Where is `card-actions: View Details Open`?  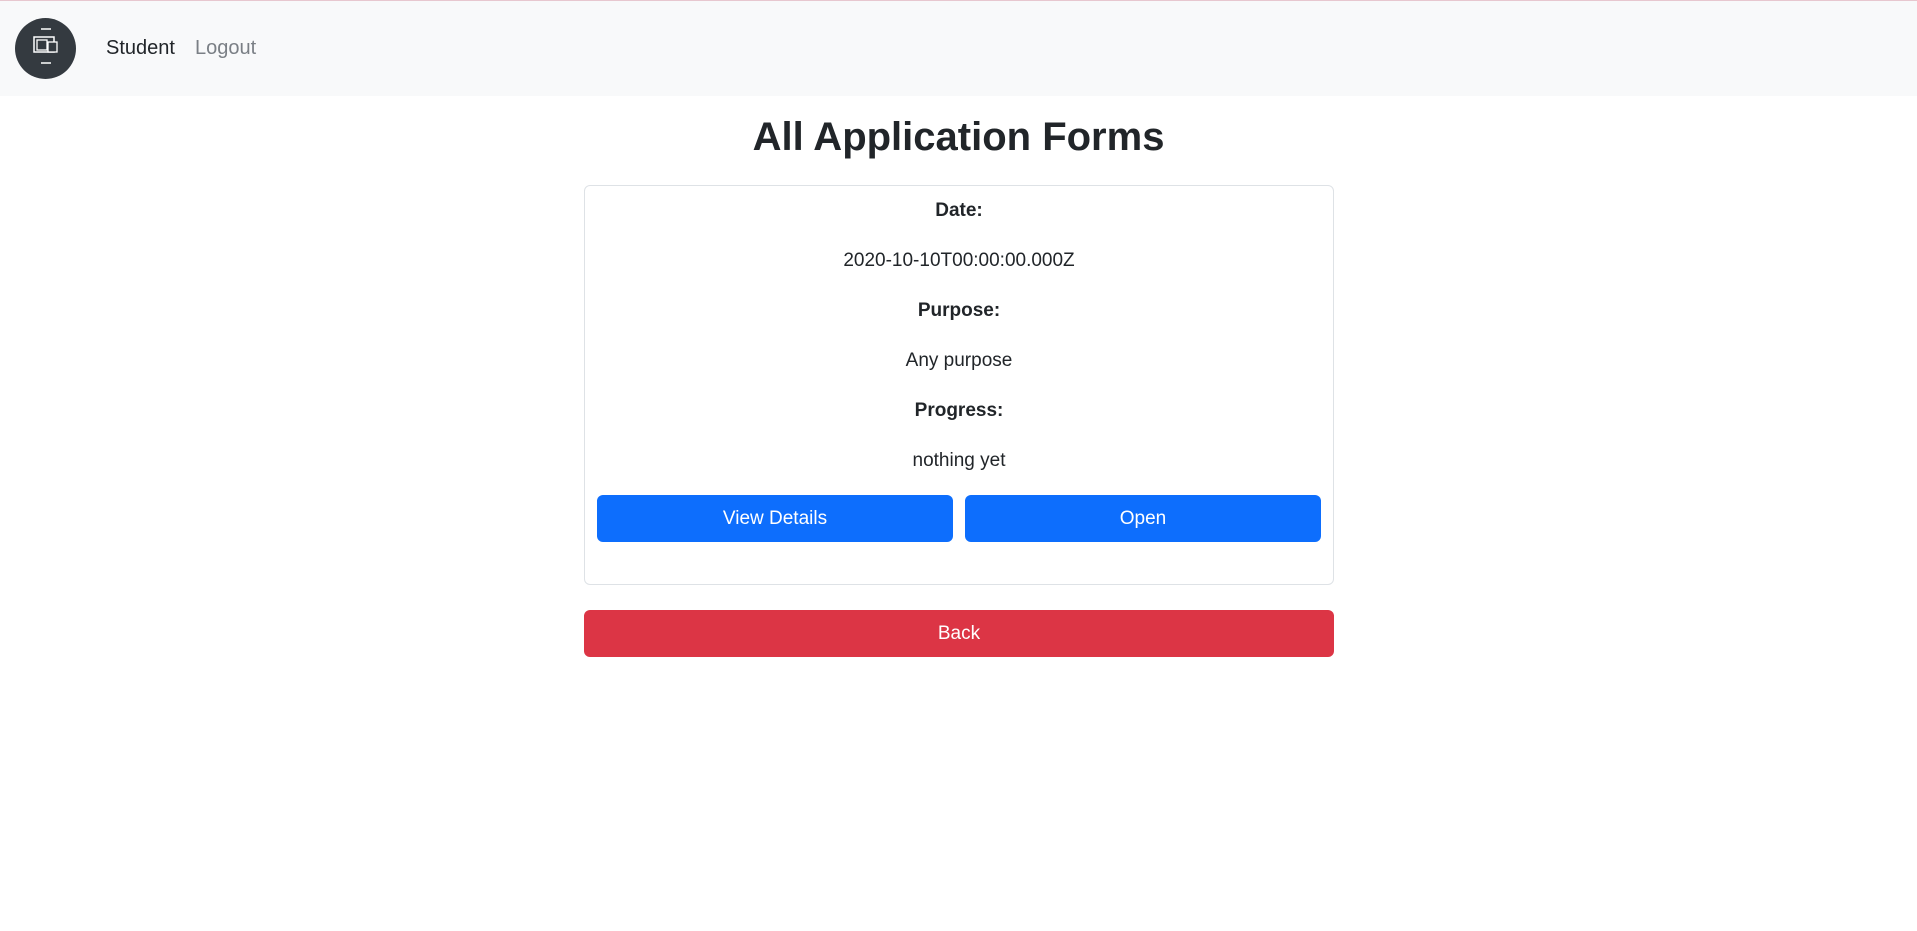
card-actions: View Details Open is located at coordinates (959, 518).